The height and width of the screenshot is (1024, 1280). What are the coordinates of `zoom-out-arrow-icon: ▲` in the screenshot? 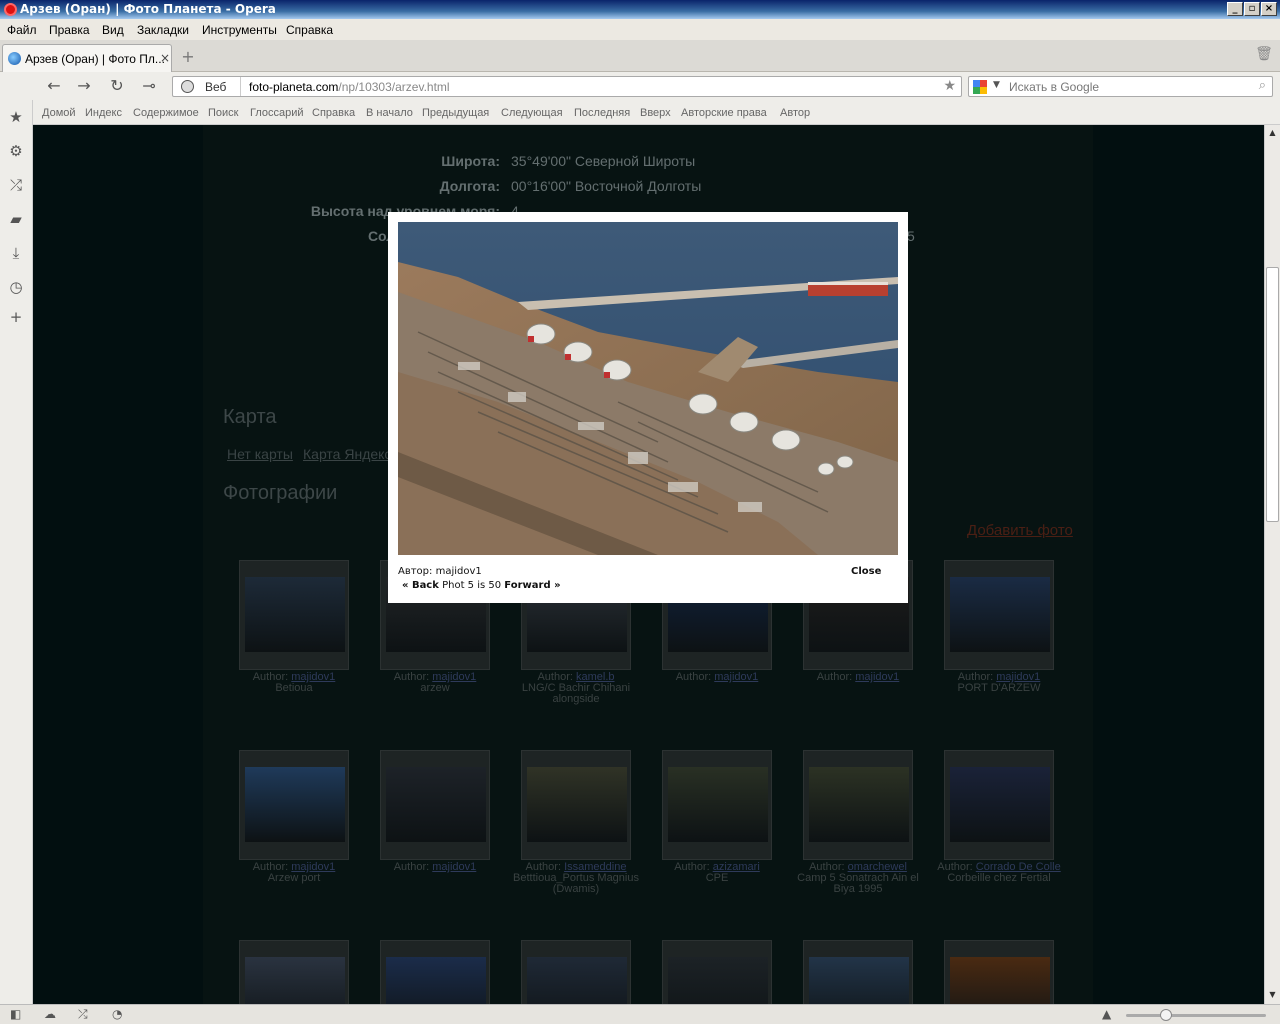 It's located at (1106, 1014).